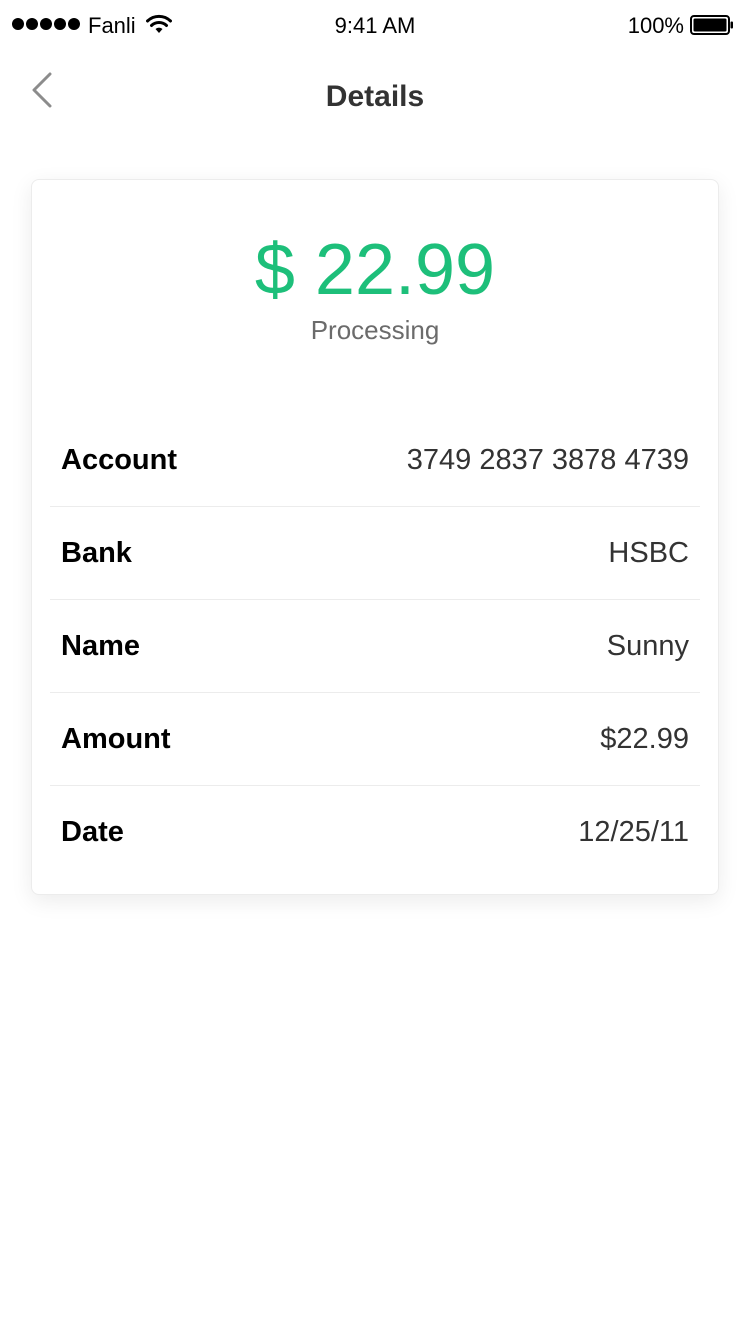 The width and height of the screenshot is (750, 1334). What do you see at coordinates (375, 553) in the screenshot?
I see `detail-row-bank: Bank HSBC` at bounding box center [375, 553].